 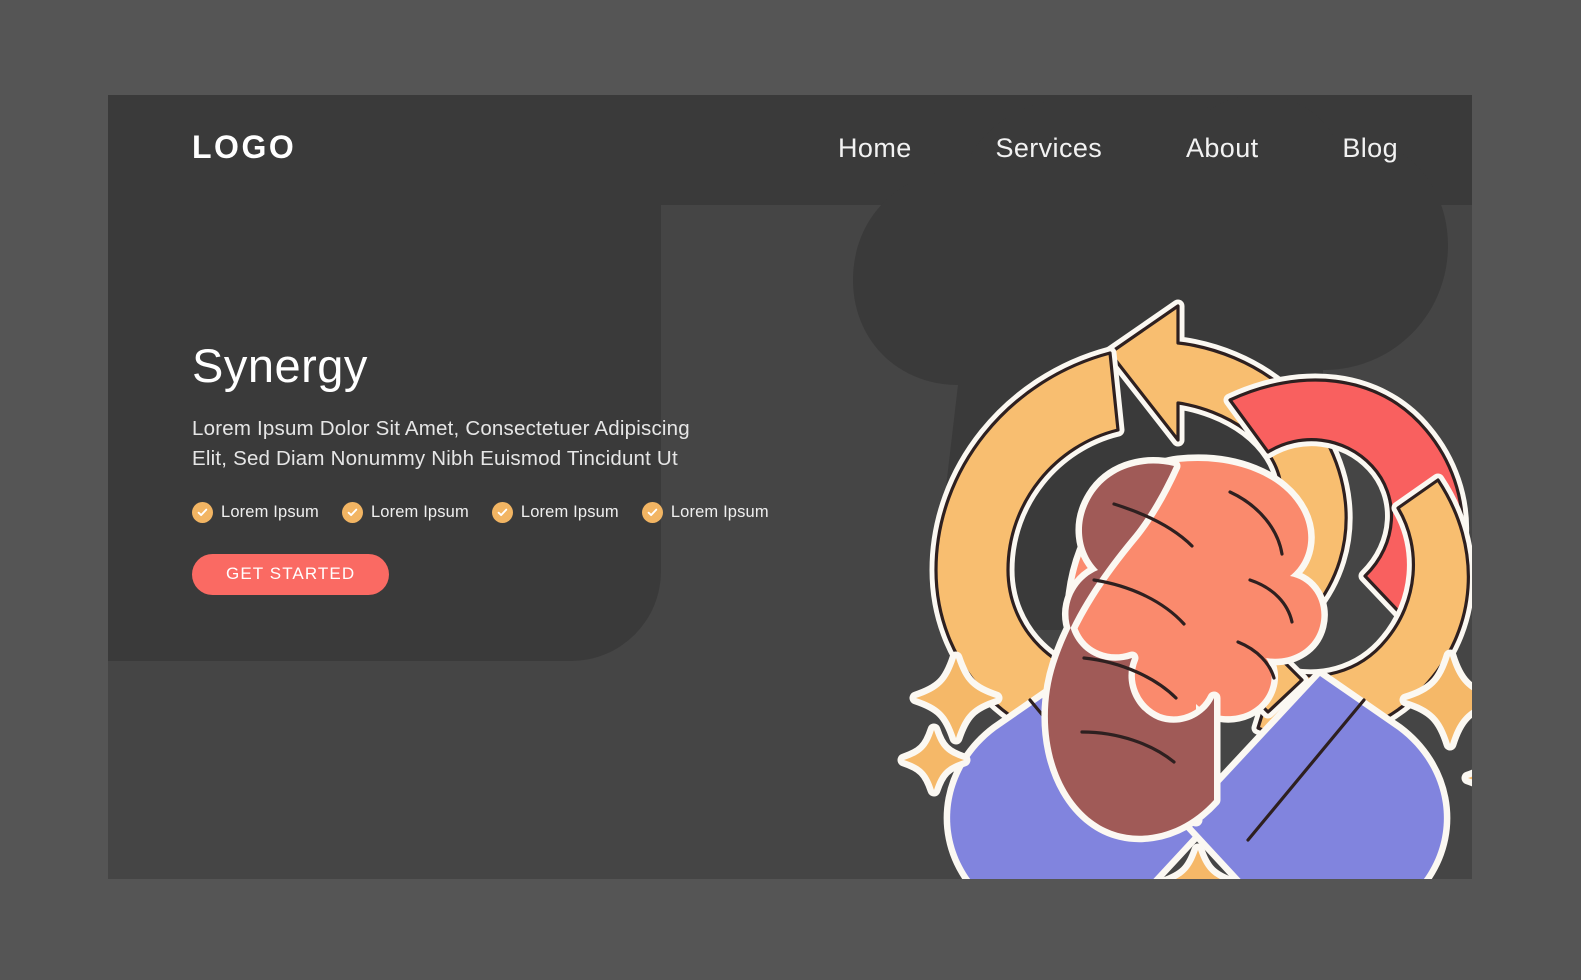 What do you see at coordinates (1370, 148) in the screenshot?
I see `nav-item-blog: Blog` at bounding box center [1370, 148].